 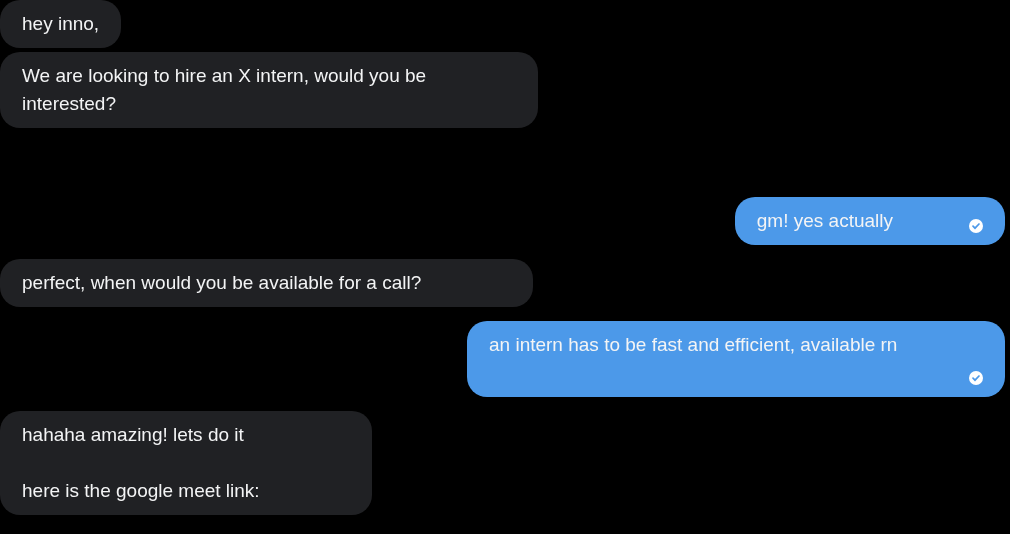 I want to click on message-text: hey inno,, so click(x=61, y=23).